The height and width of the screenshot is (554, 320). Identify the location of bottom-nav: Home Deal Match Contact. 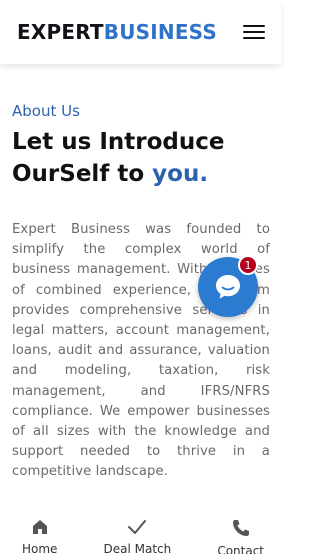
(140, 531).